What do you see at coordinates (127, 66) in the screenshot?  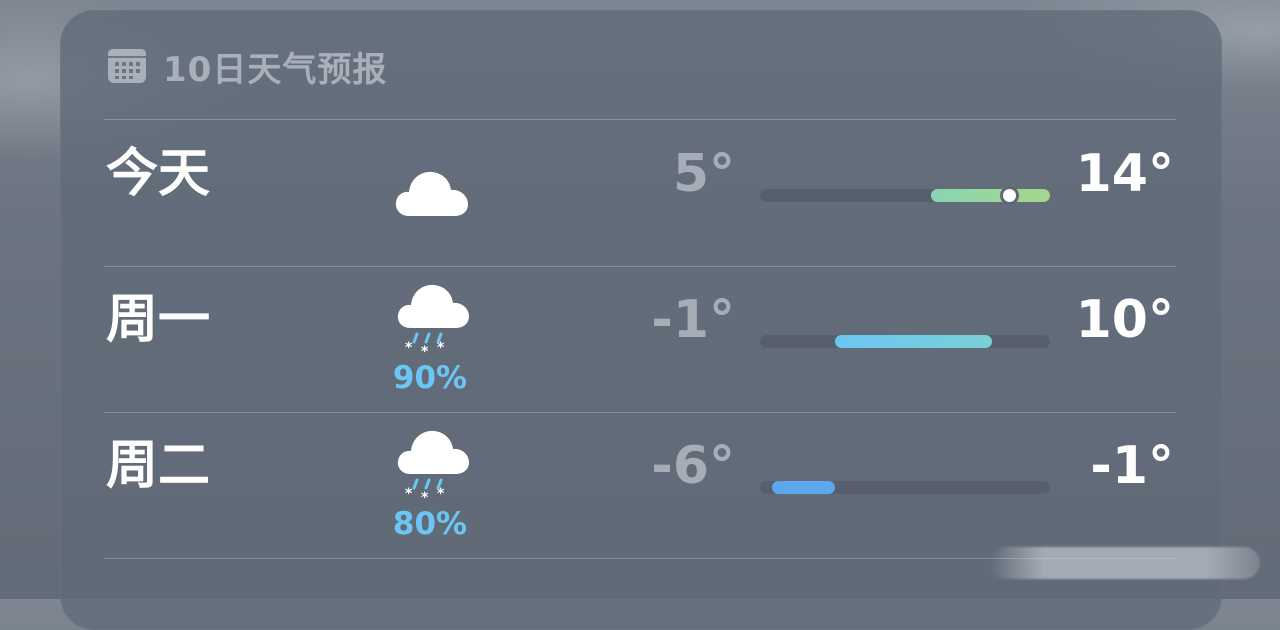 I see `calendar-icon` at bounding box center [127, 66].